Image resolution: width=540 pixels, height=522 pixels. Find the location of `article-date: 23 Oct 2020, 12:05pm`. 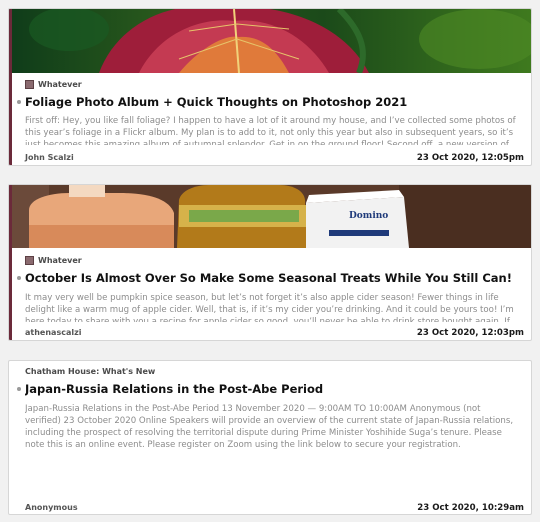

article-date: 23 Oct 2020, 12:05pm is located at coordinates (470, 158).